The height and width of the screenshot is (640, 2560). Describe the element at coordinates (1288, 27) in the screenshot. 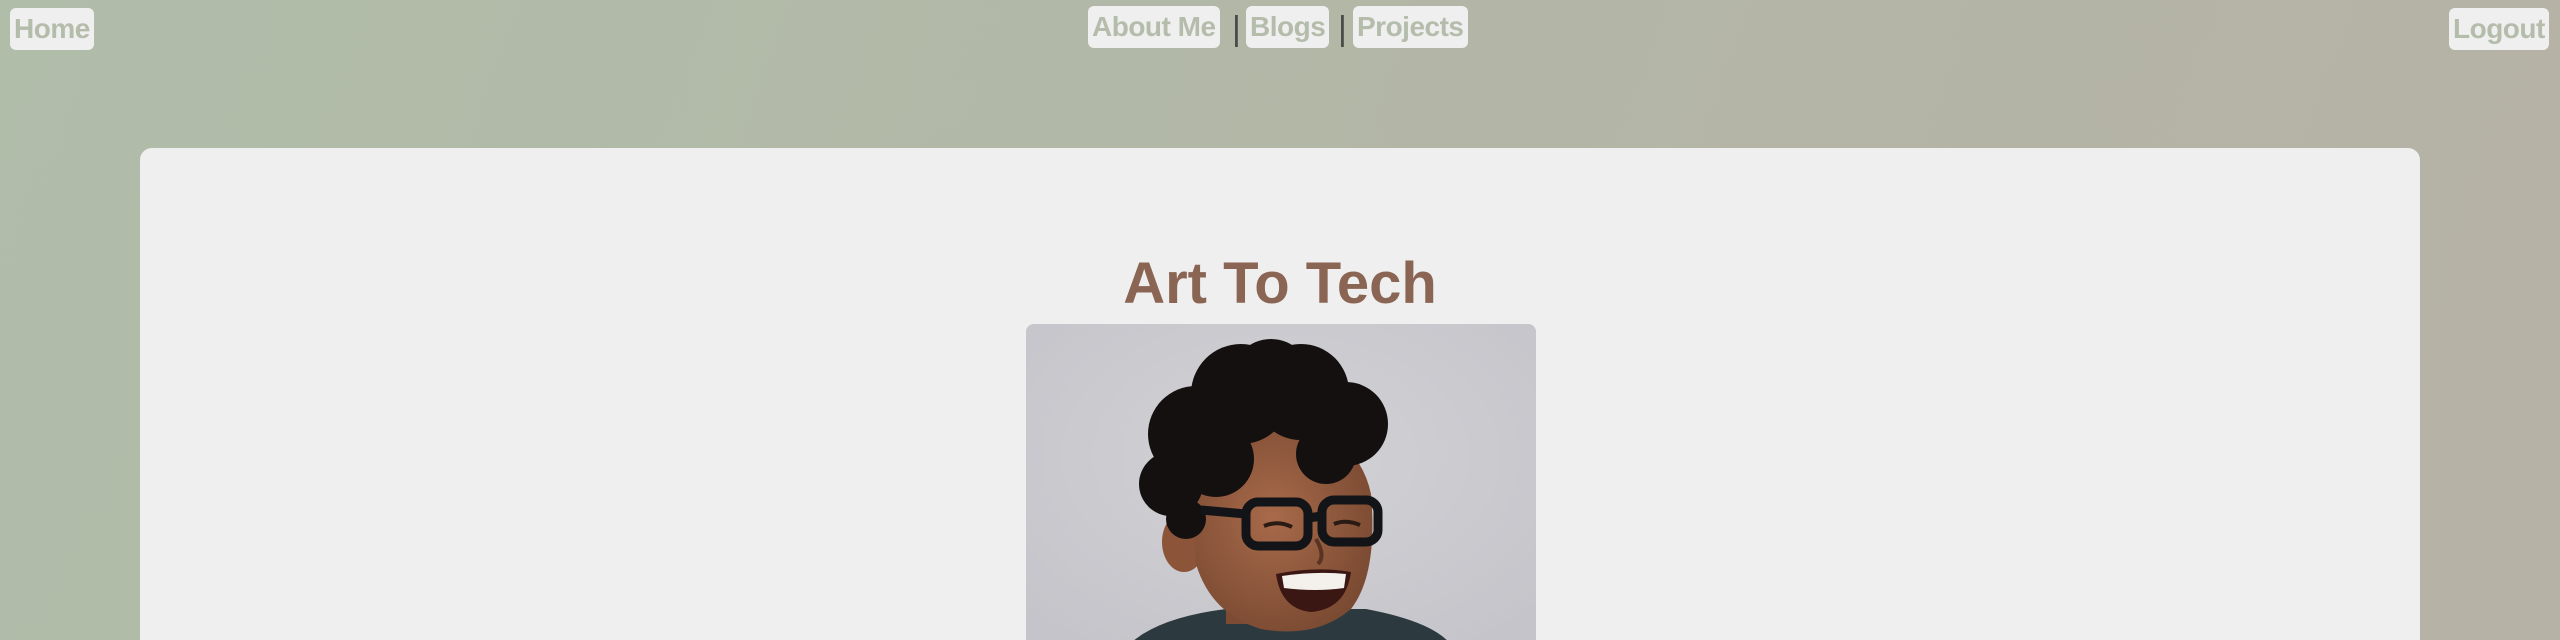

I see `blogs-button: Blogs` at that location.